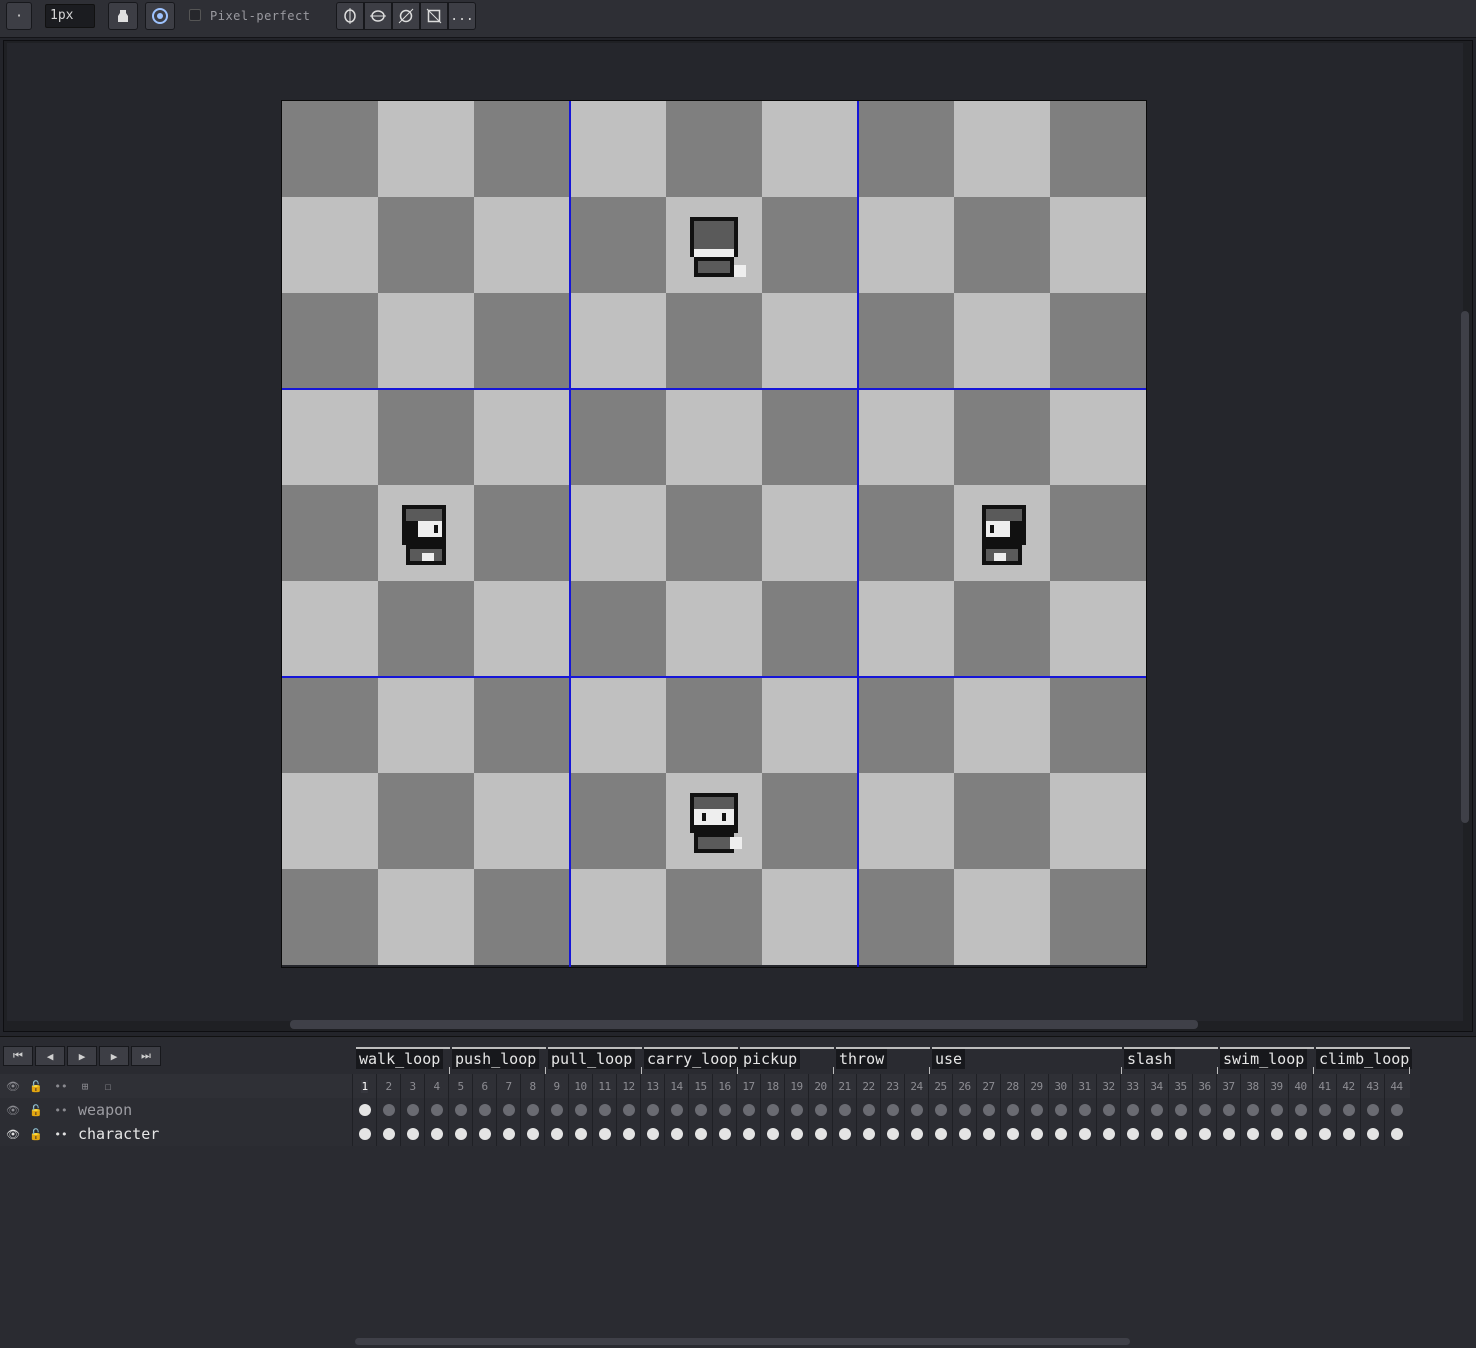 This screenshot has width=1476, height=1348. What do you see at coordinates (1276, 1086) in the screenshot?
I see `frame-header-39: 39` at bounding box center [1276, 1086].